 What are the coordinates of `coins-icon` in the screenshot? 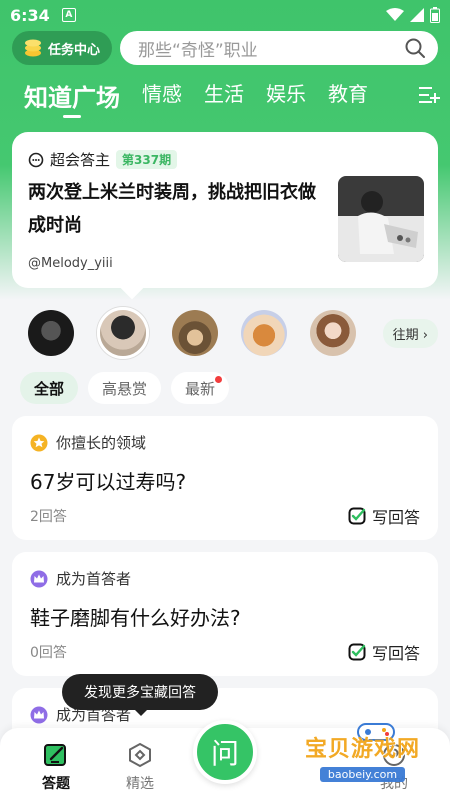 It's located at (33, 48).